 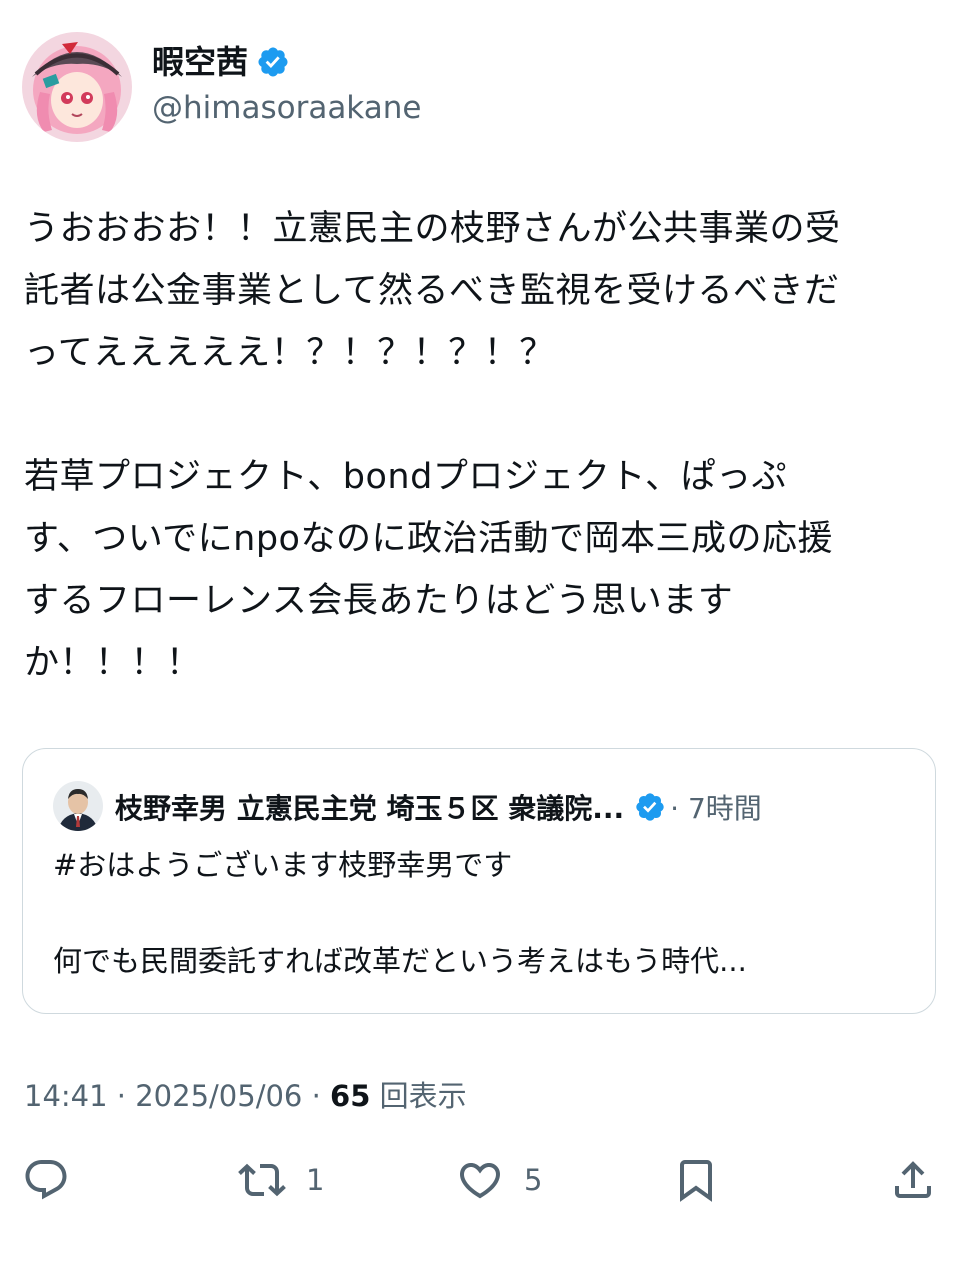 I want to click on quoted-tweet-header: 枝野幸男 立憲民主党 埼玉５区 衆議院... · 7時間, so click(x=438, y=807).